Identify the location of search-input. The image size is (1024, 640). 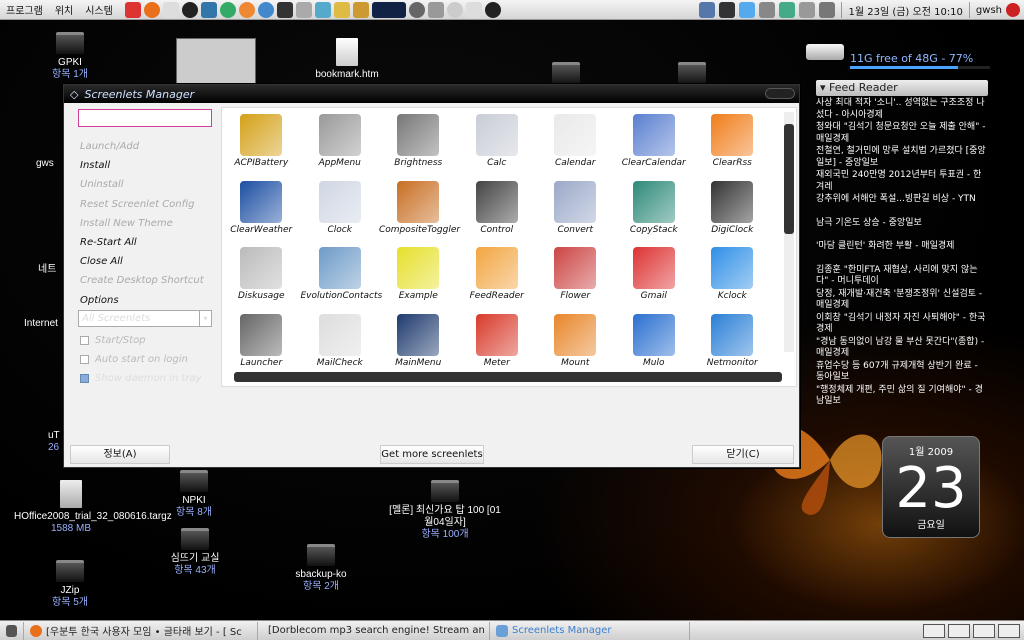
(145, 118).